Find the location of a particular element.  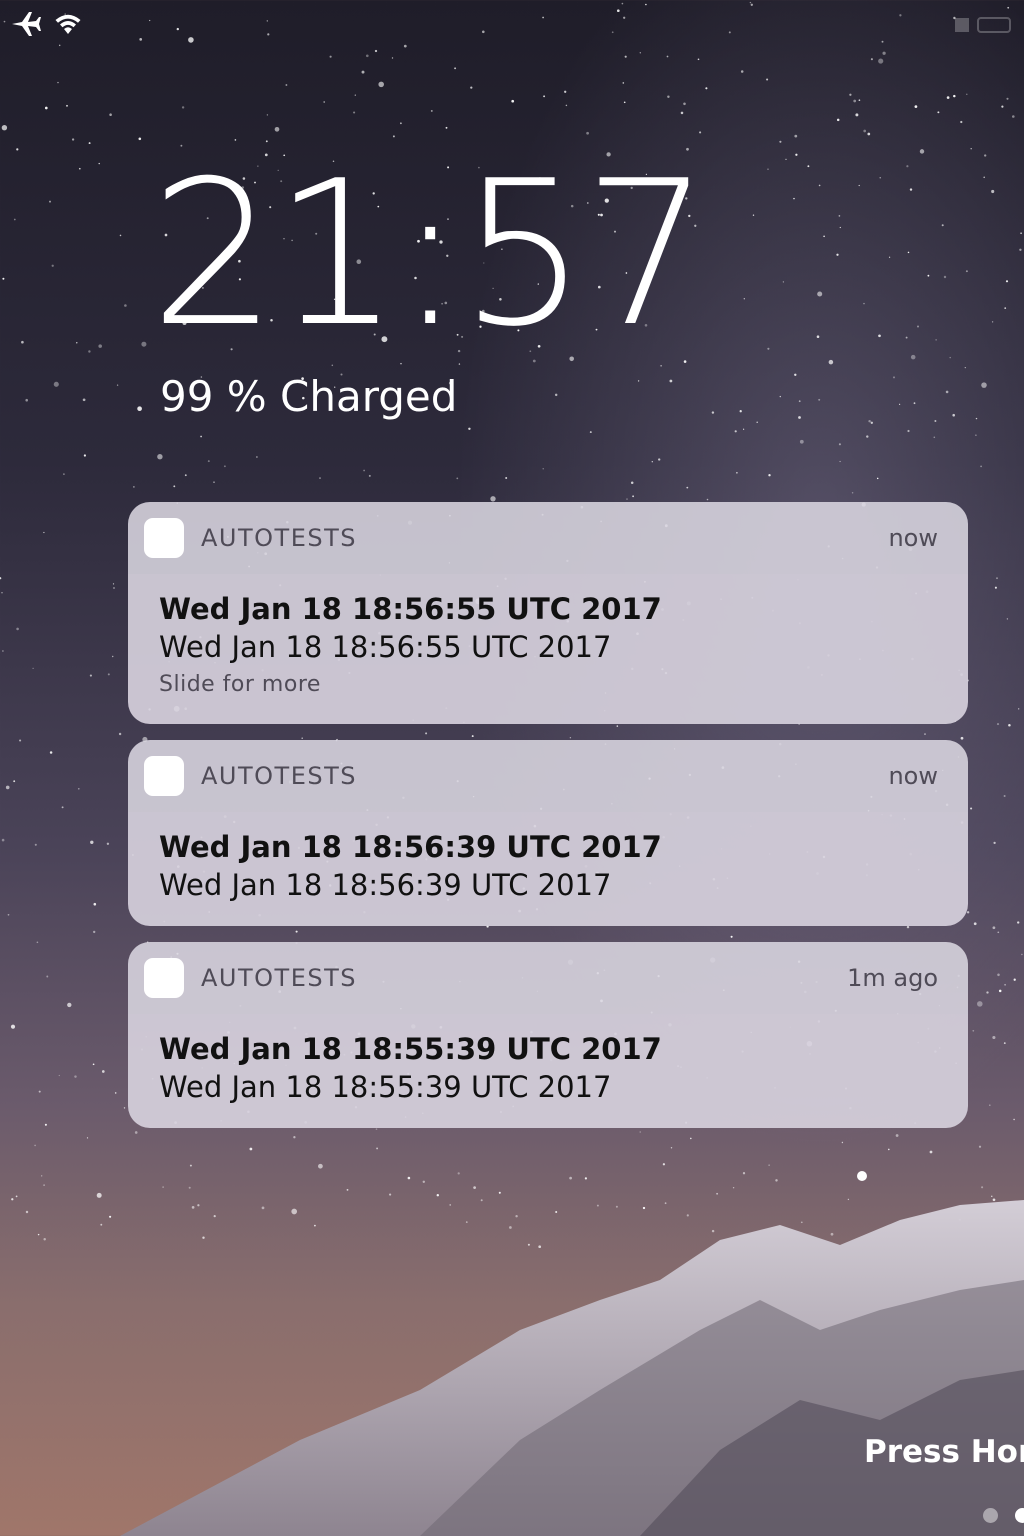

notification-title: Wed Jan 18 18:55:39 UTC 2017 is located at coordinates (410, 1049).